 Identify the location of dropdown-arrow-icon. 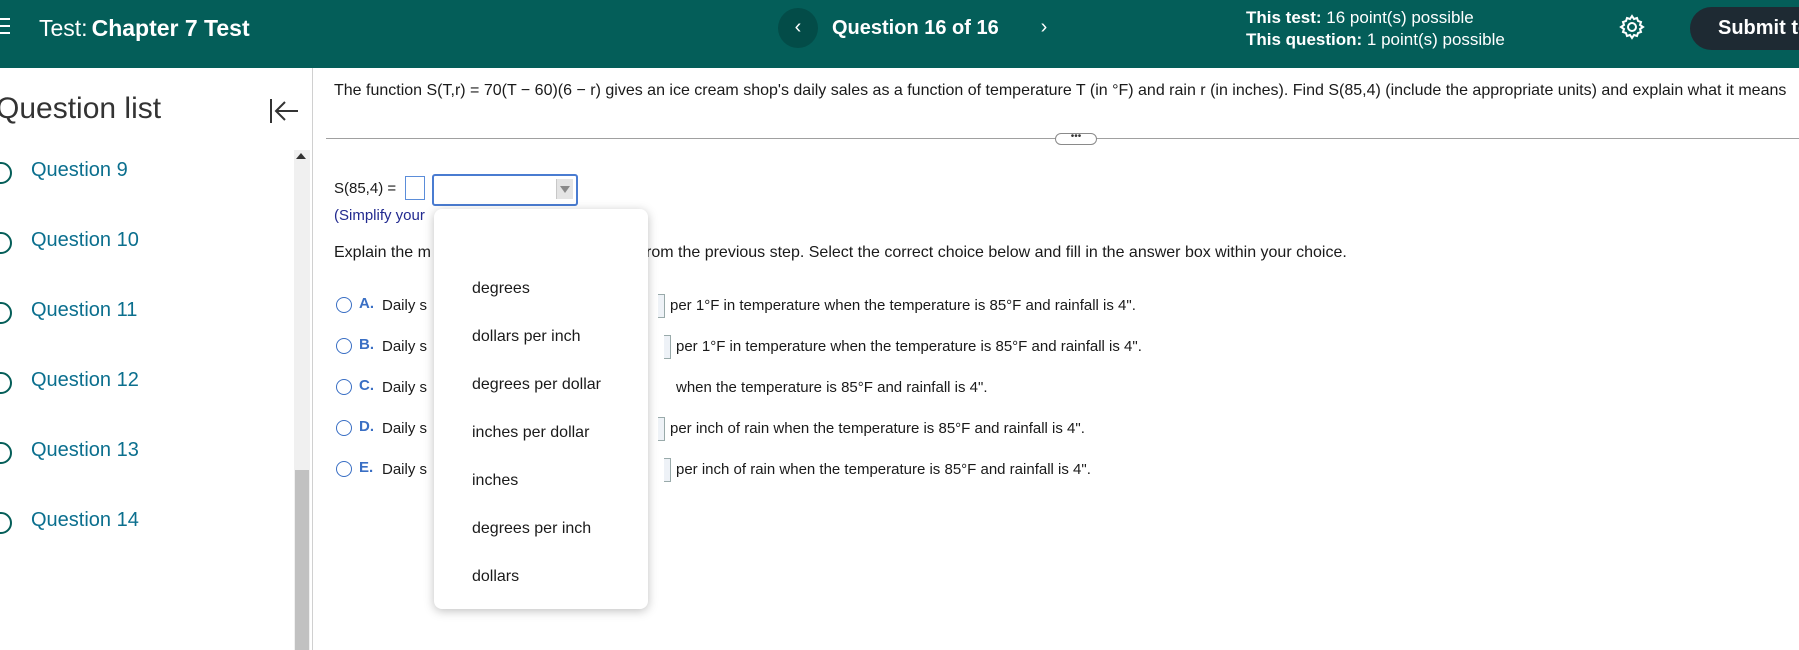
(564, 189).